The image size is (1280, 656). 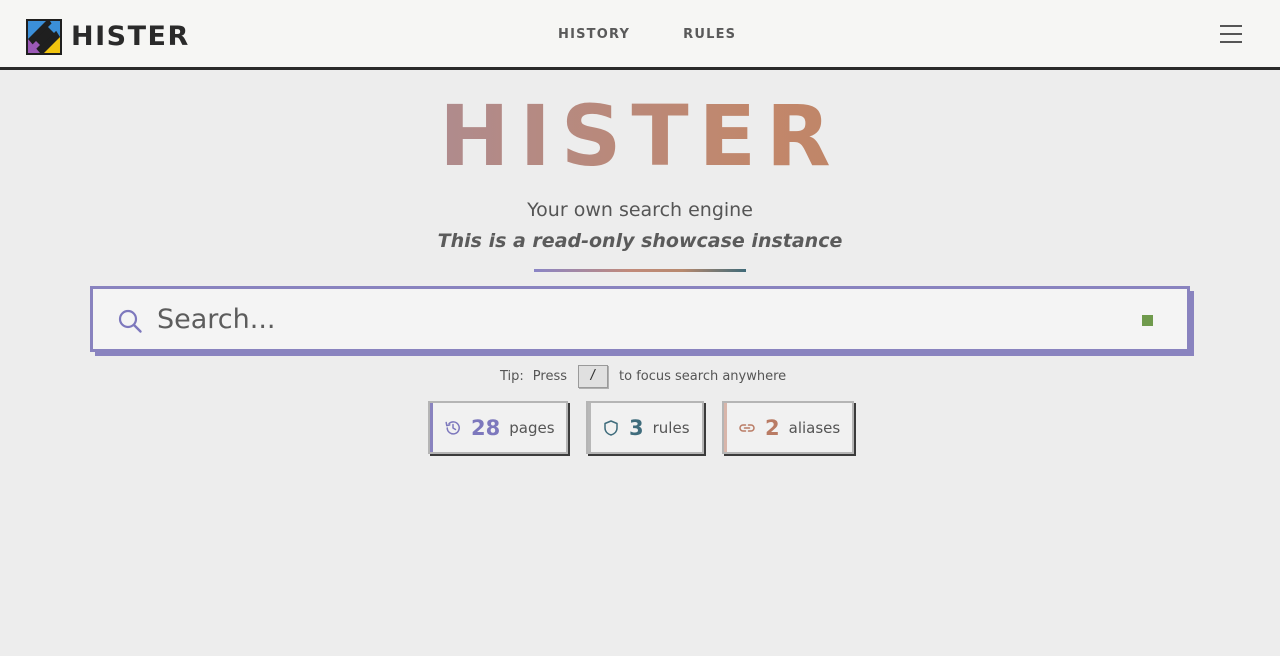 I want to click on rules-label: rules, so click(x=671, y=427).